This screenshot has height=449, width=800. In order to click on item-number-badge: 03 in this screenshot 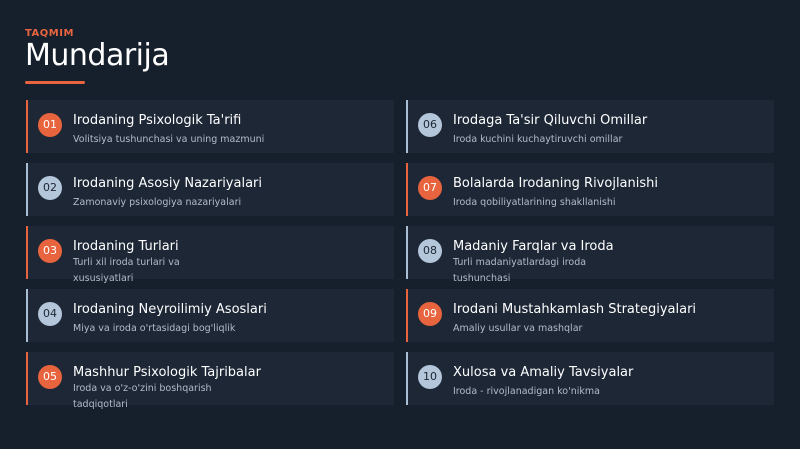, I will do `click(50, 251)`.